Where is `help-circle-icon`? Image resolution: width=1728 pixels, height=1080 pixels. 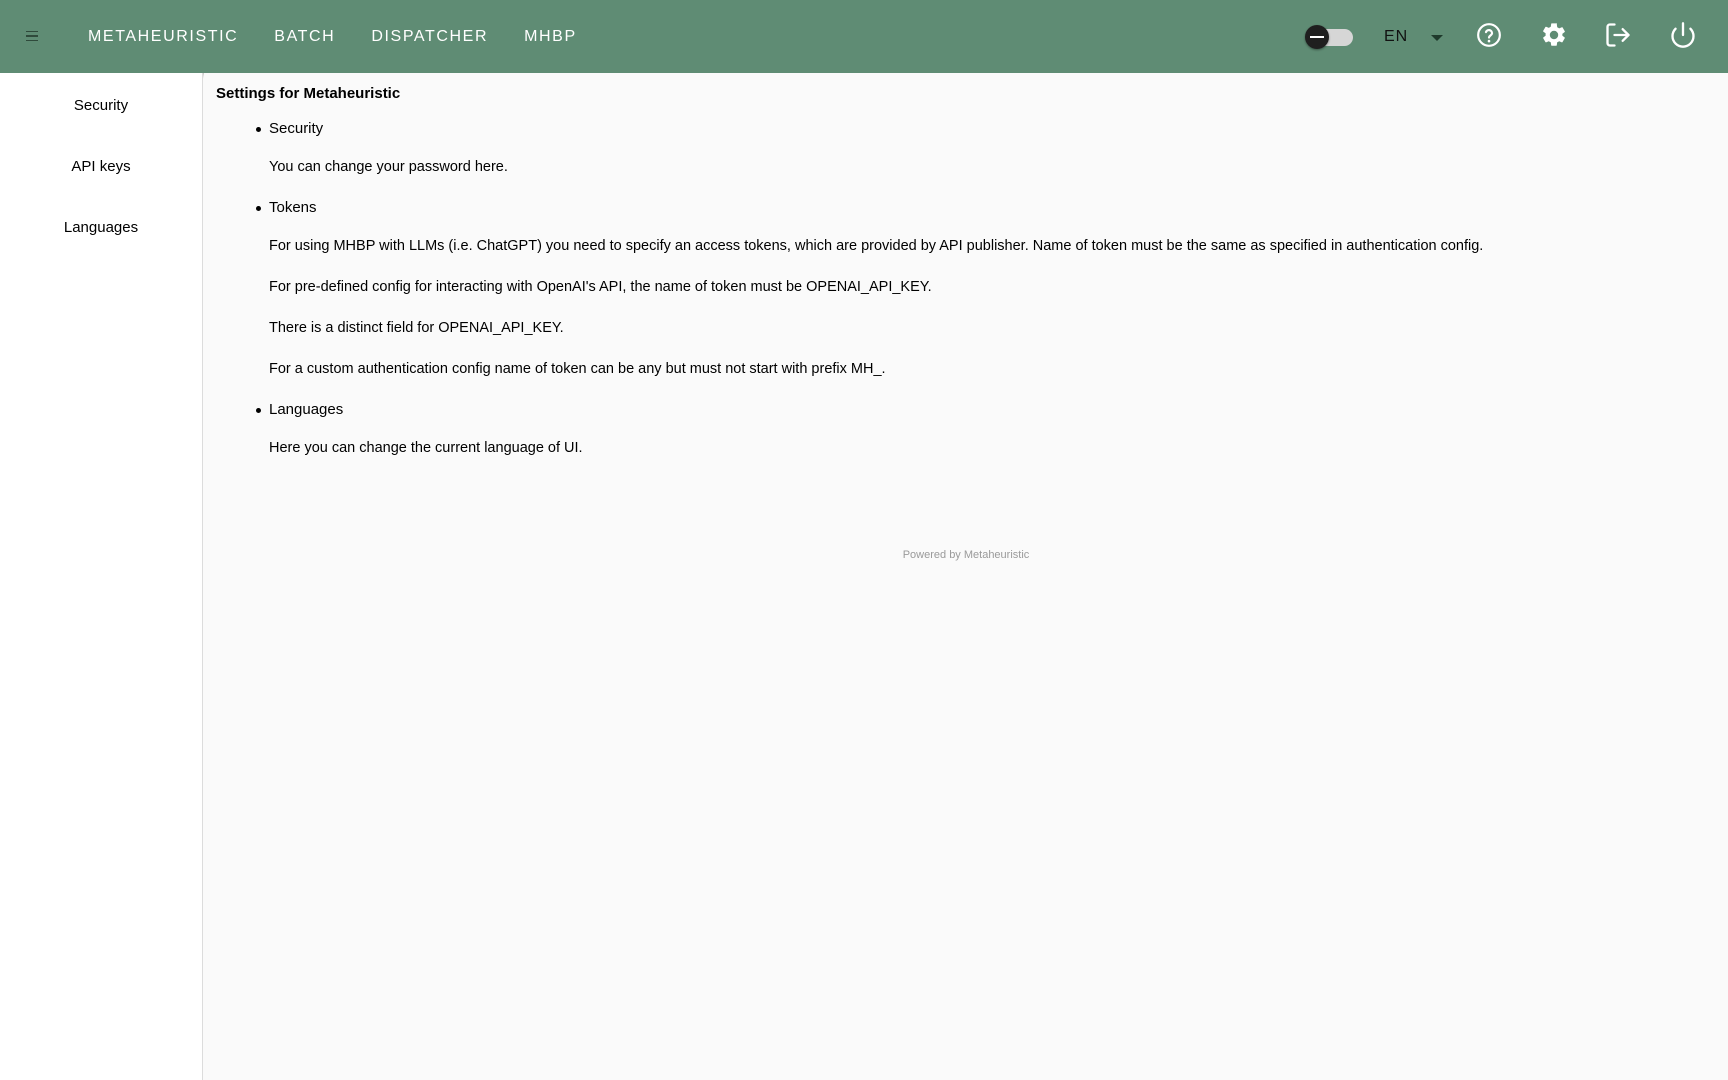 help-circle-icon is located at coordinates (1489, 35).